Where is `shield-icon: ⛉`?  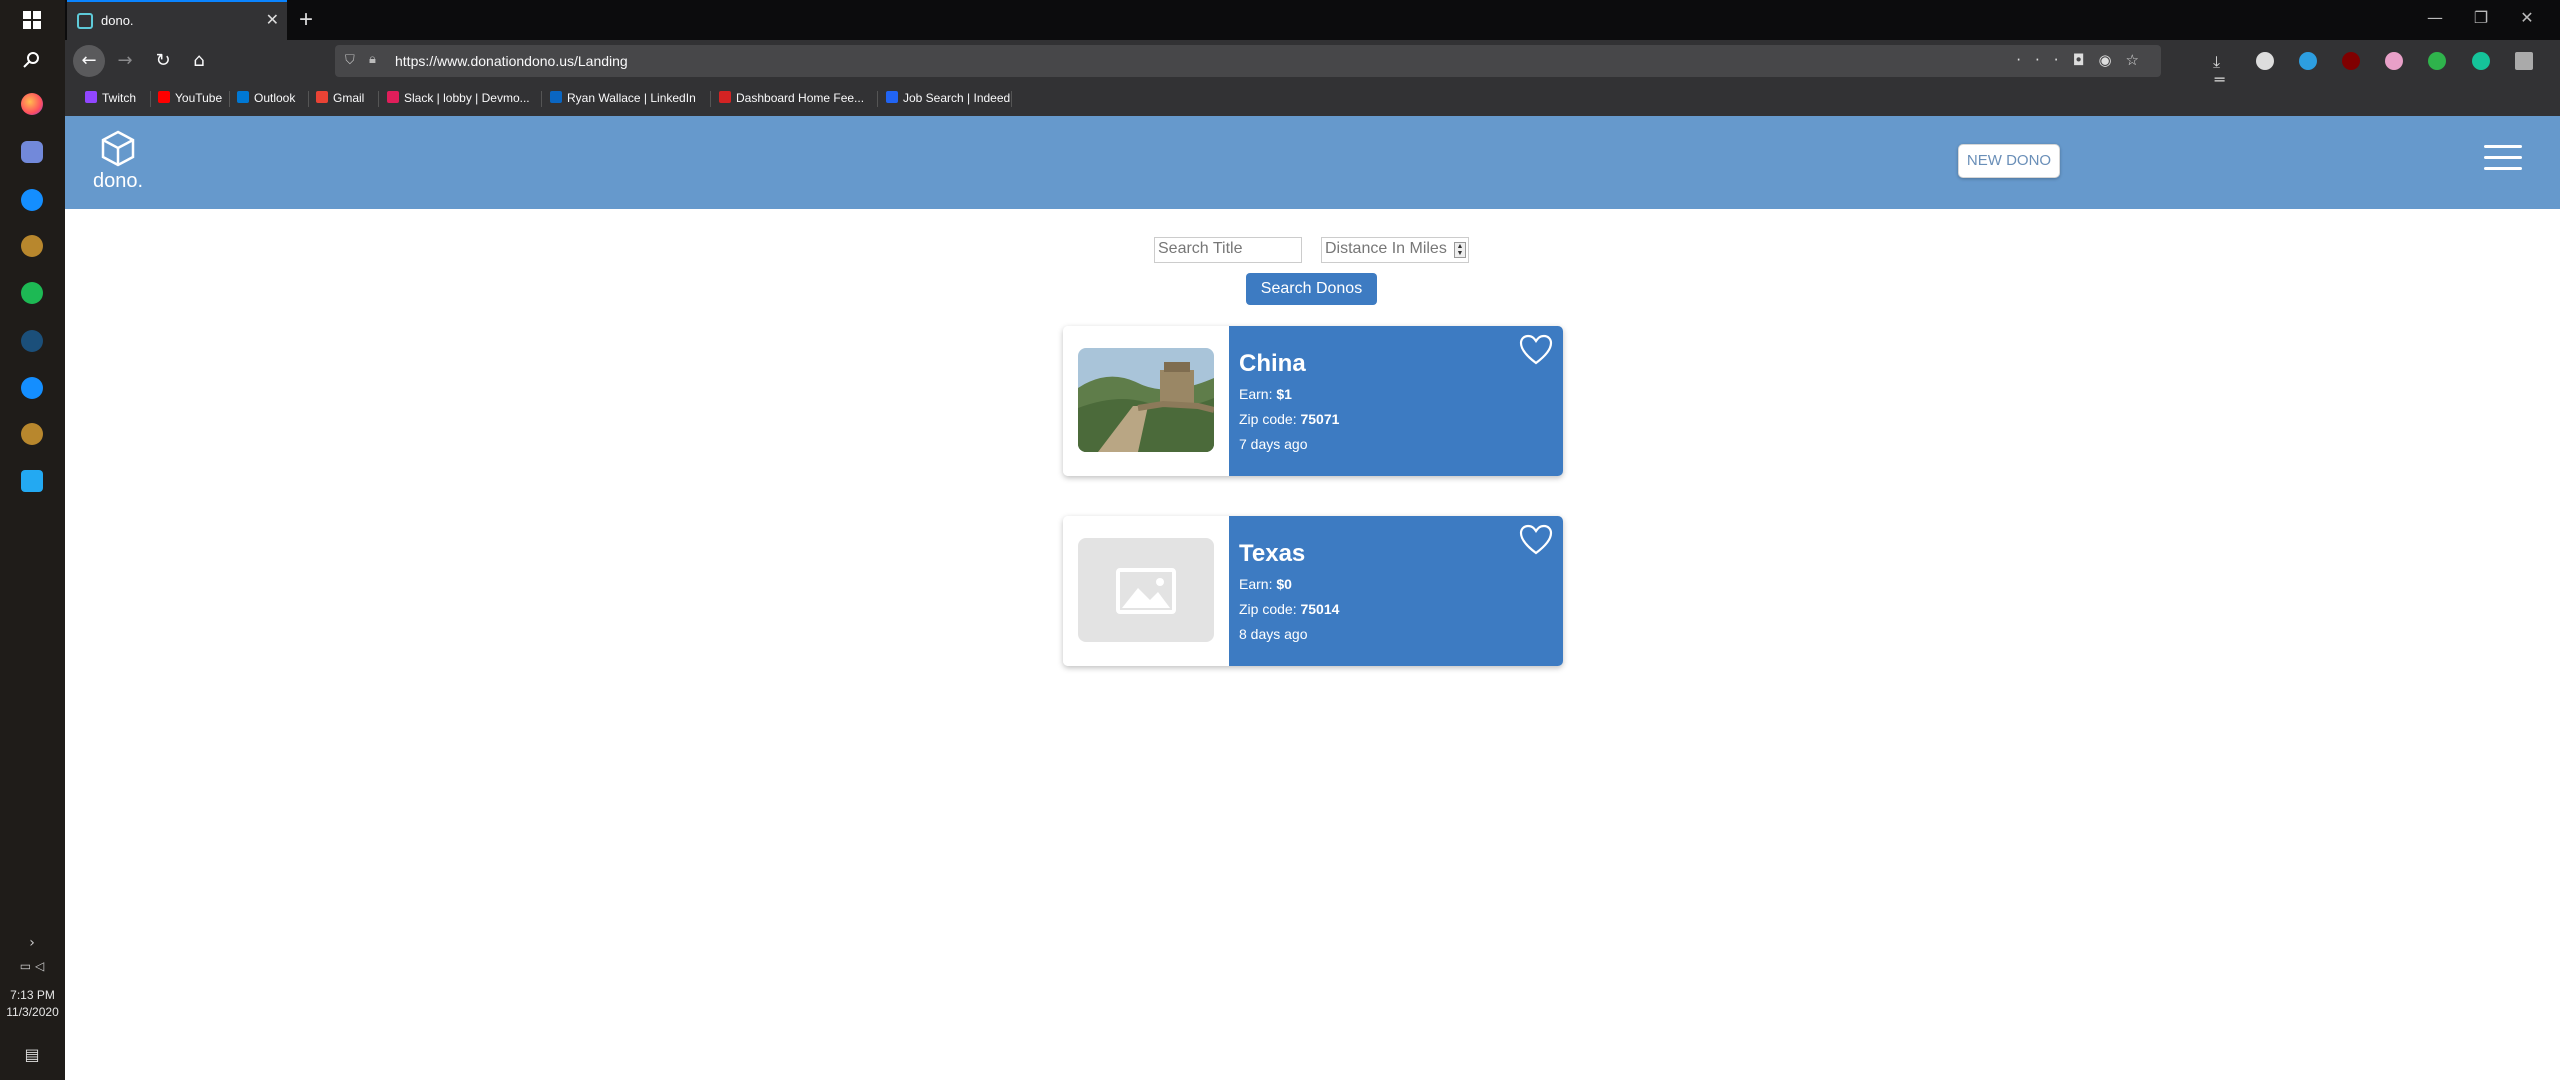 shield-icon: ⛉ is located at coordinates (350, 60).